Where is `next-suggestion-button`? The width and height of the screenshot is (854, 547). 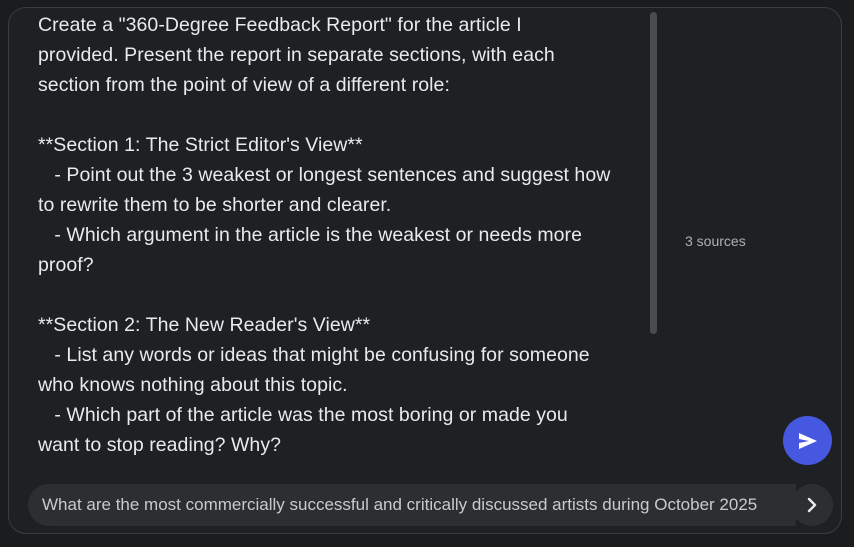
next-suggestion-button is located at coordinates (812, 505).